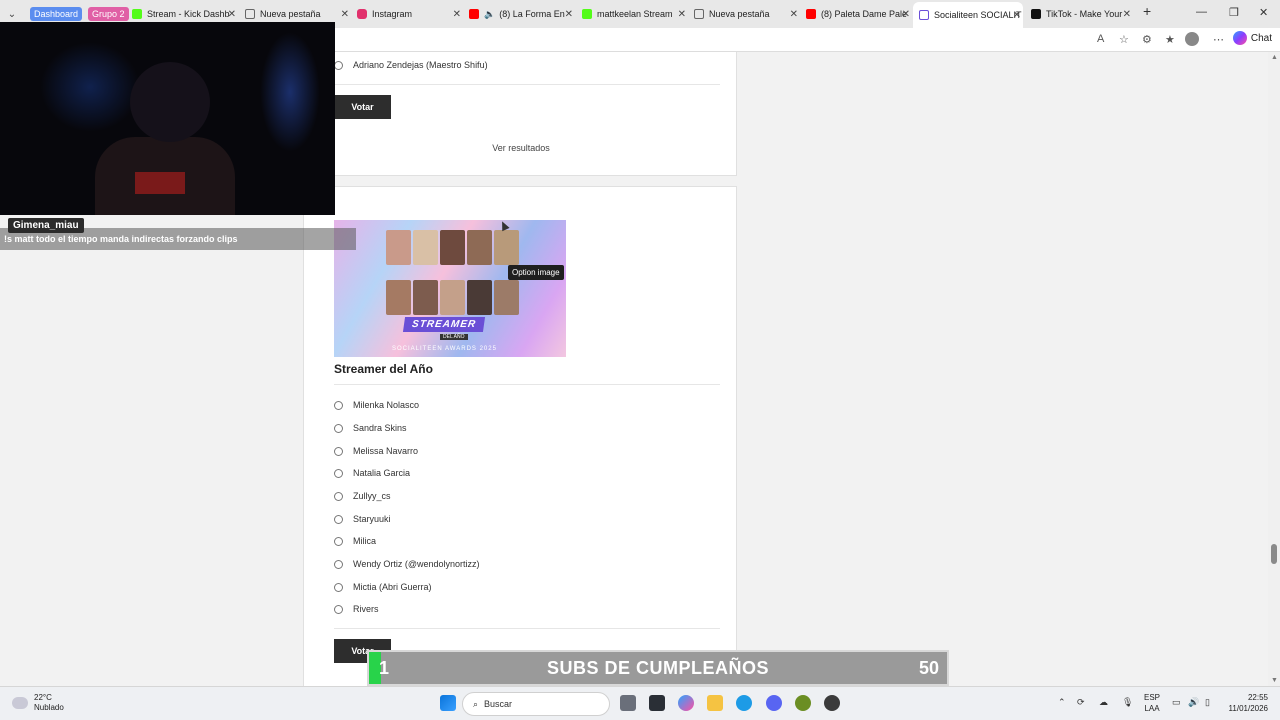 The width and height of the screenshot is (1280, 720). I want to click on network-icon: ▭, so click(1176, 702).